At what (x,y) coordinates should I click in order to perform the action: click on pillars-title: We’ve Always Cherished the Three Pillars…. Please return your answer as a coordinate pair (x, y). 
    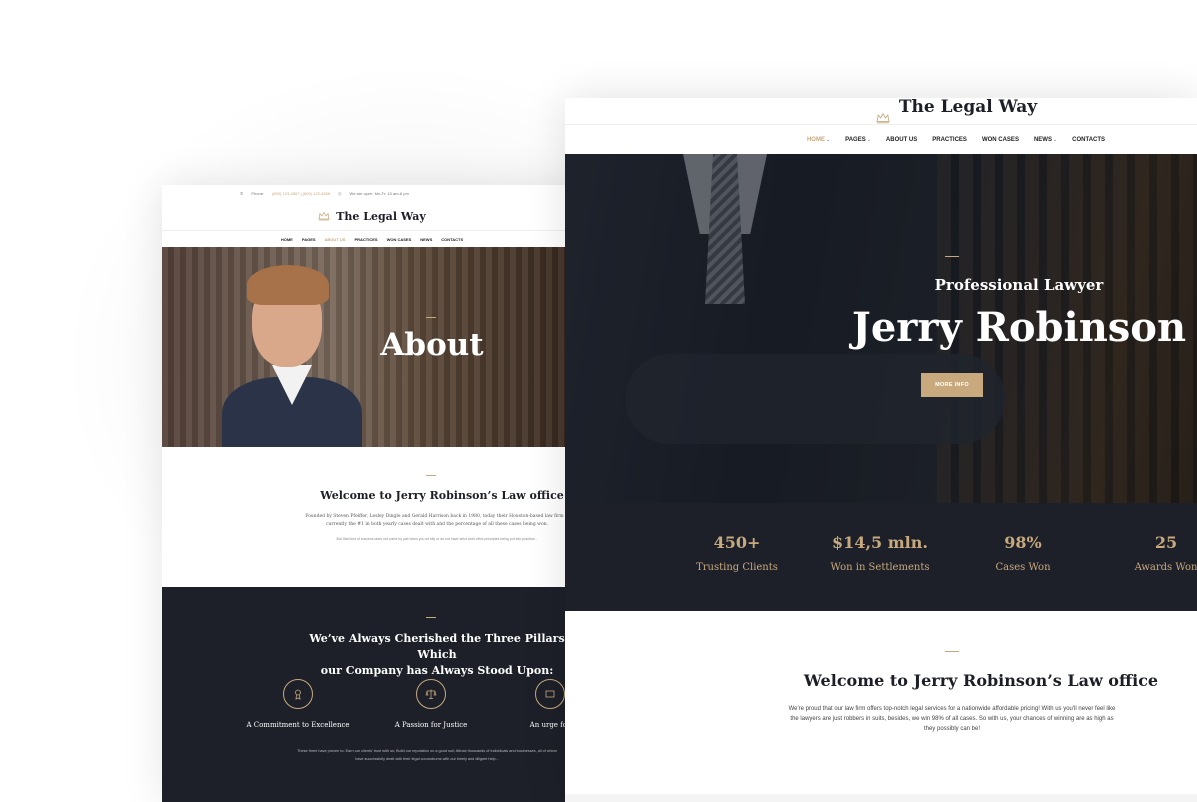
    Looking at the image, I should click on (437, 655).